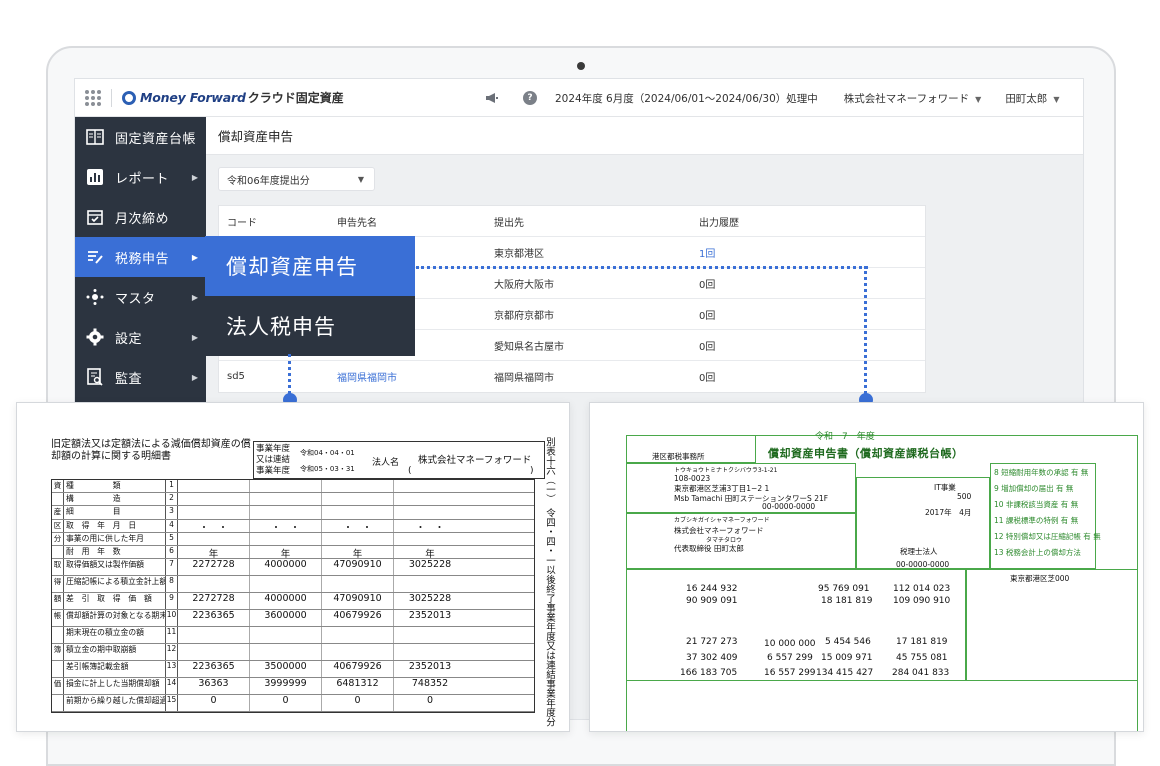  Describe the element at coordinates (1052, 625) in the screenshot. I see `form-box-location` at that location.